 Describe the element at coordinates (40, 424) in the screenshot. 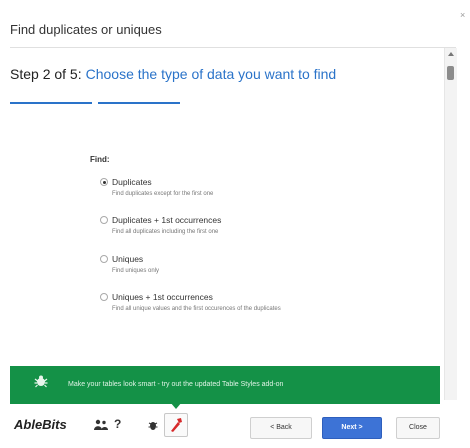

I see `ablebits-logo: AbleBits` at that location.